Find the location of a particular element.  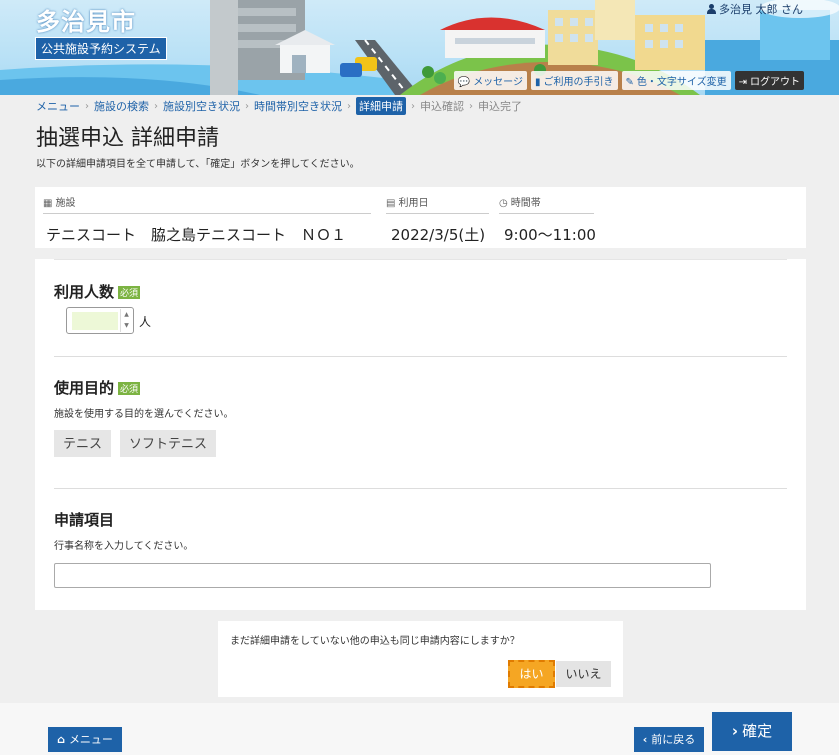

summary-date-value: 2022/3/5(土) is located at coordinates (438, 235).